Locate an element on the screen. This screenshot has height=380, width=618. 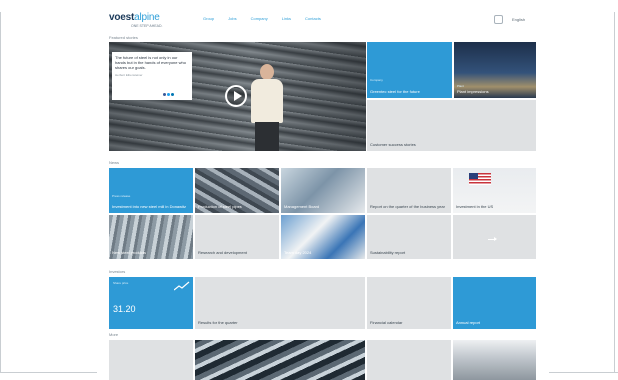
news-tile: New steel products is located at coordinates (151, 237).